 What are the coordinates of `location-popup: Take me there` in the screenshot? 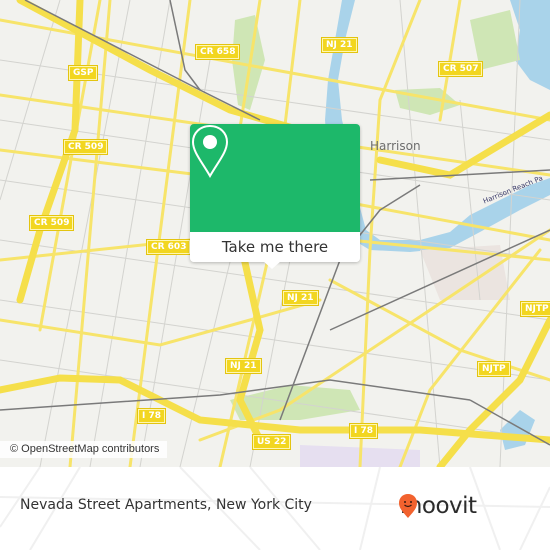 It's located at (275, 196).